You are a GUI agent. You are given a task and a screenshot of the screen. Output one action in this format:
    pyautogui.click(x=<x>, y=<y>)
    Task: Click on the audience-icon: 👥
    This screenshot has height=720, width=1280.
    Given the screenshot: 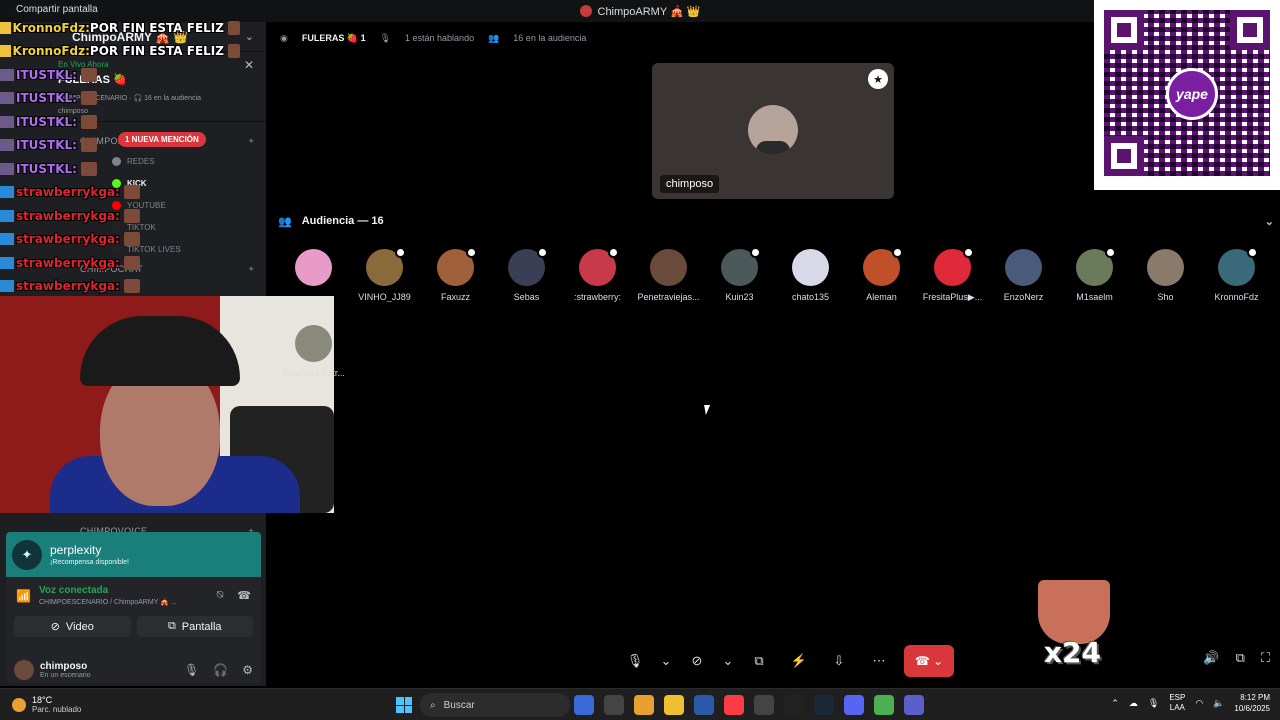 What is the action you would take?
    pyautogui.click(x=494, y=37)
    